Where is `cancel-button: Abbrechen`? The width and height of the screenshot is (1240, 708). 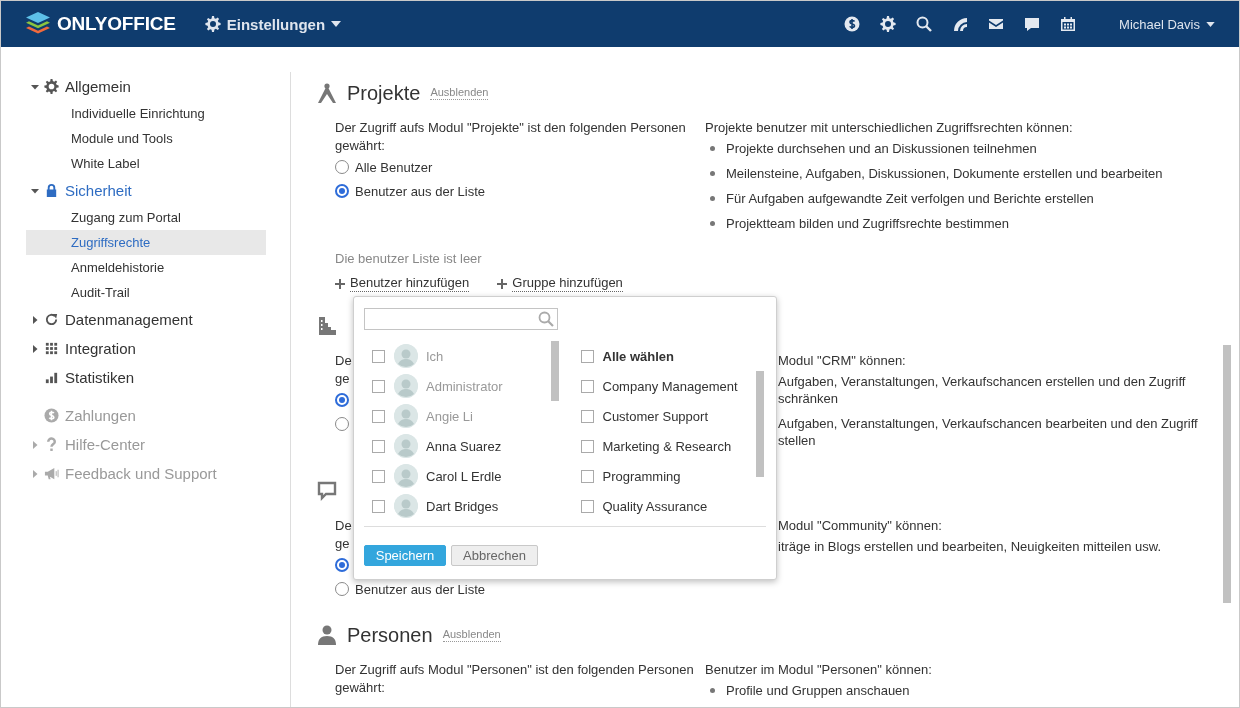 cancel-button: Abbrechen is located at coordinates (494, 555).